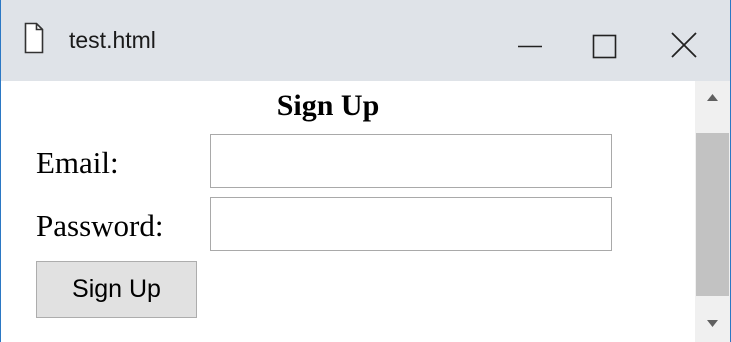  What do you see at coordinates (530, 46) in the screenshot?
I see `minimize-icon` at bounding box center [530, 46].